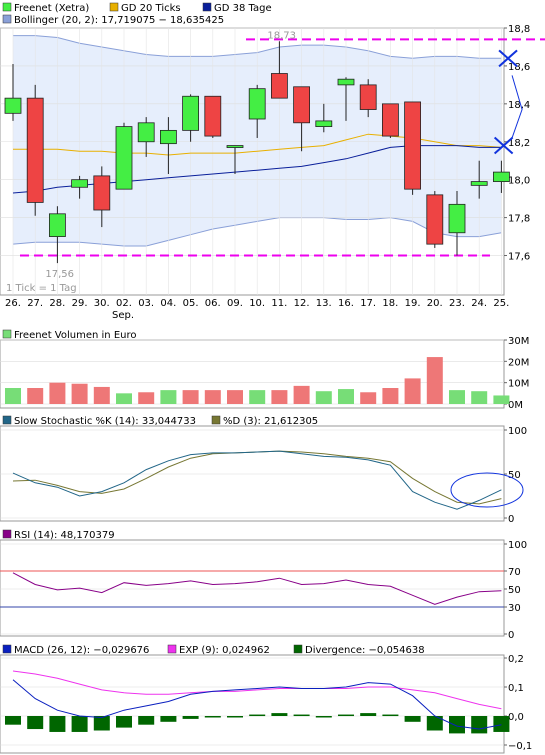 The width and height of the screenshot is (545, 755). I want to click on legend-swatch-gd20, so click(114, 7).